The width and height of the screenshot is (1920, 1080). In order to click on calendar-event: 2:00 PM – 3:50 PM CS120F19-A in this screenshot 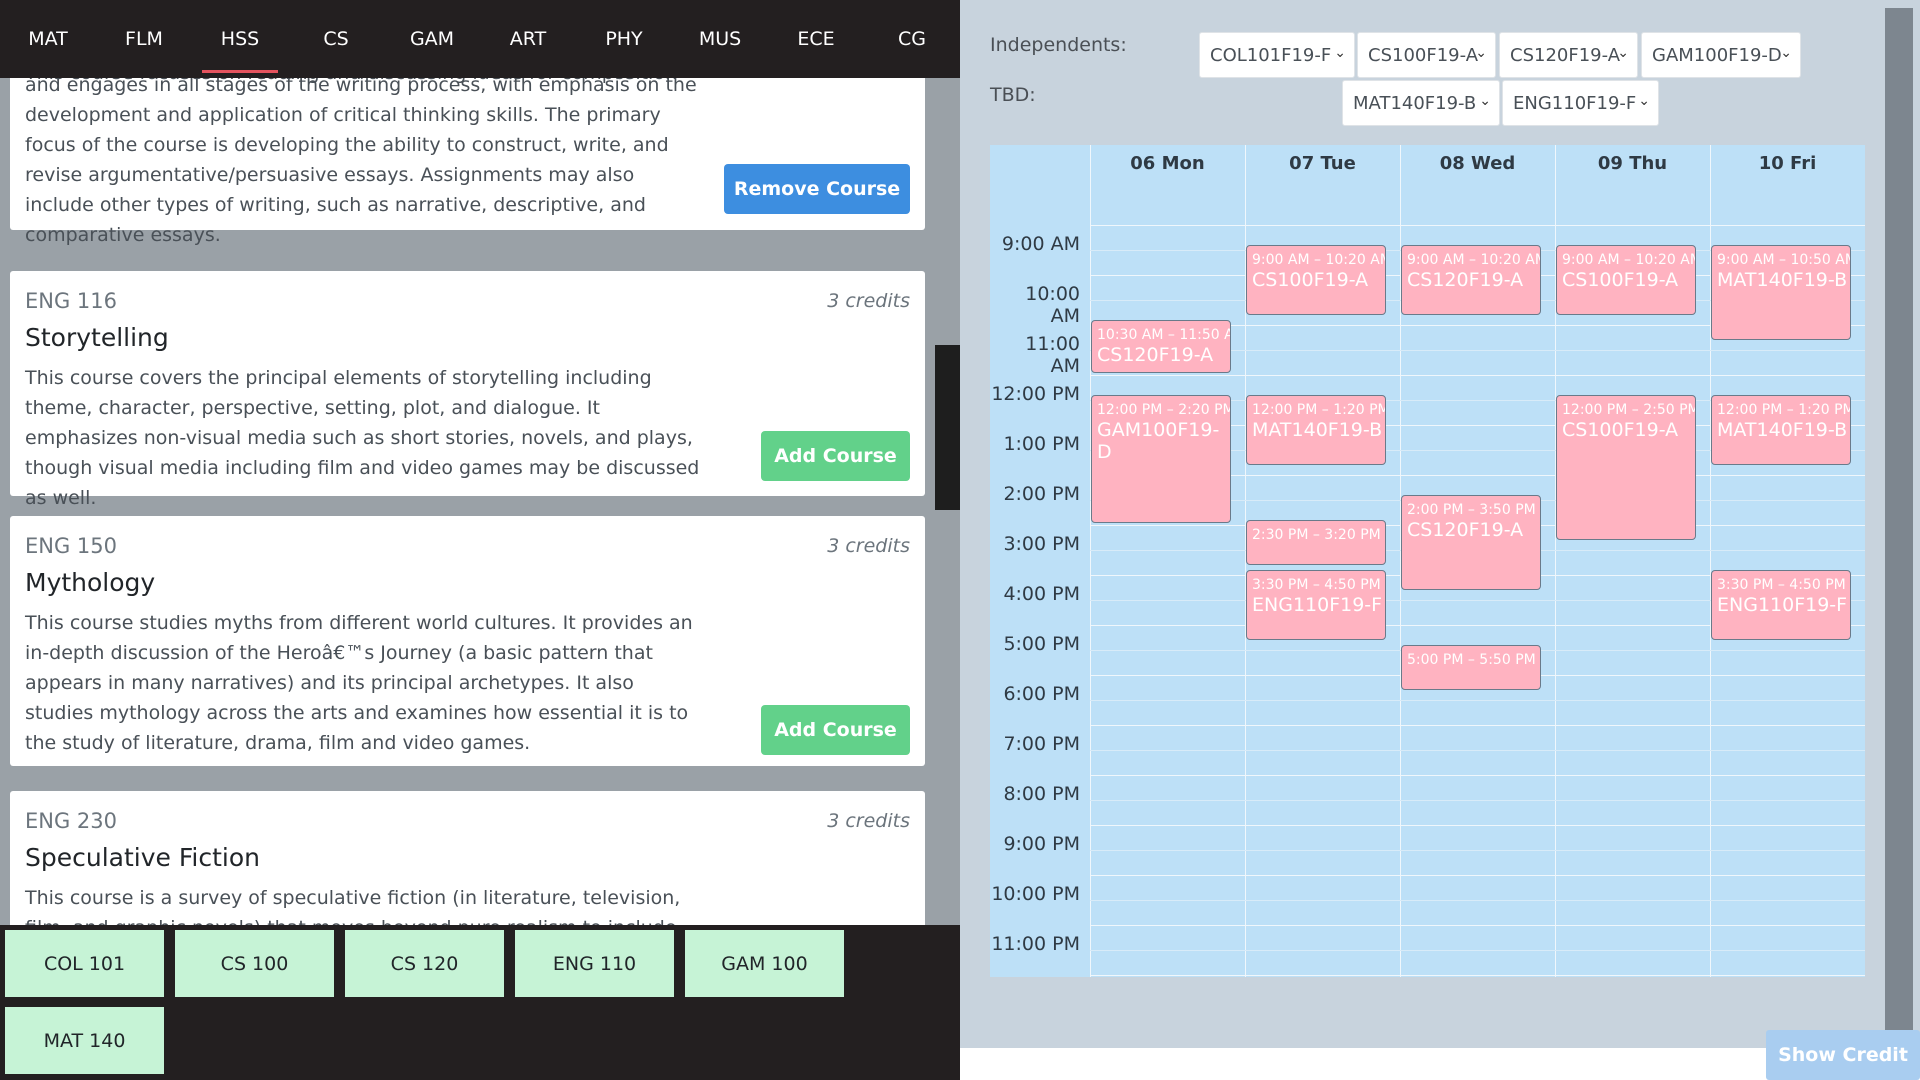, I will do `click(1471, 542)`.